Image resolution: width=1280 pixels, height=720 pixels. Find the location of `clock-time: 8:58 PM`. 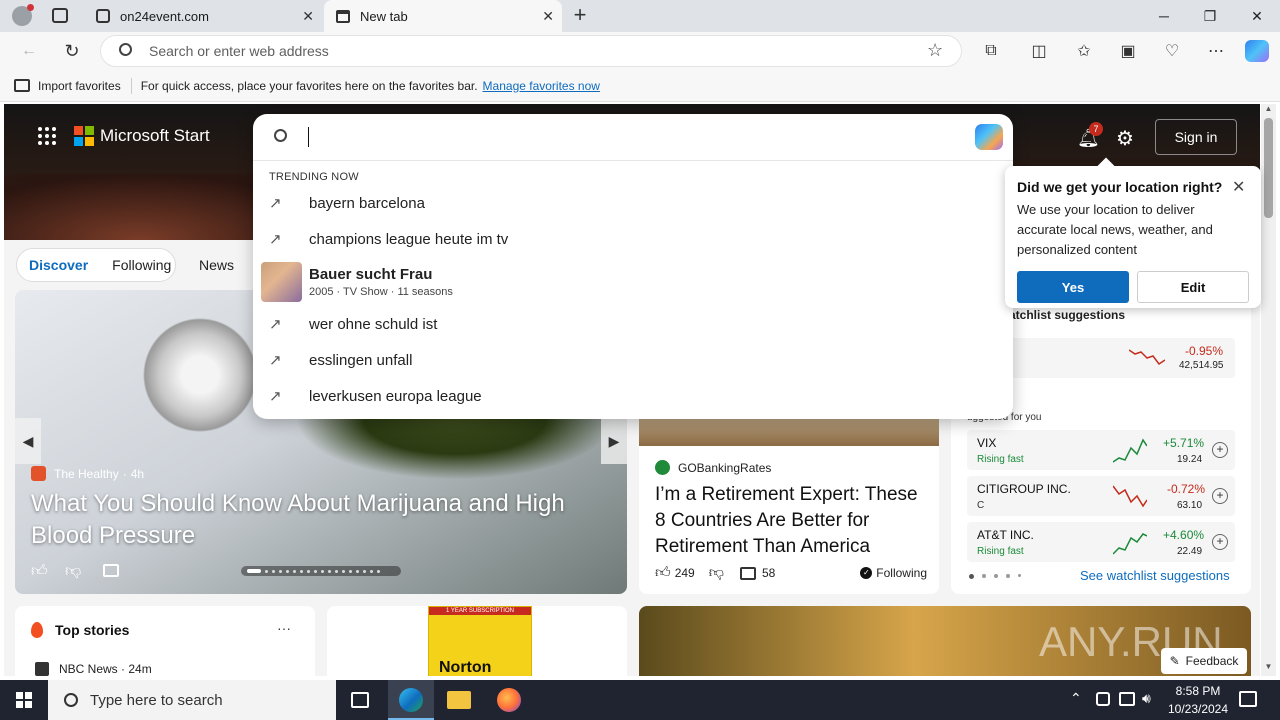

clock-time: 8:58 PM is located at coordinates (1198, 691).